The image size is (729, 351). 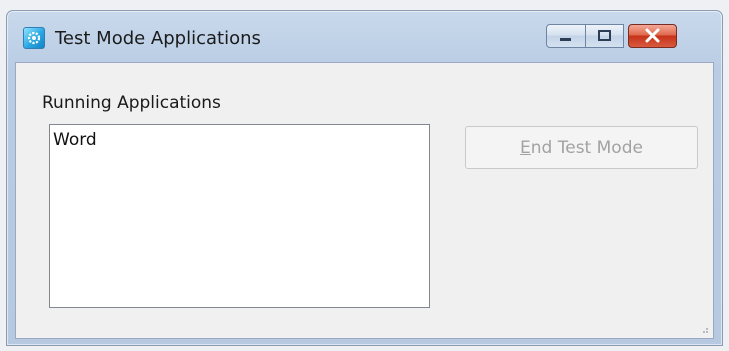 I want to click on end-test-mode-label: End Test Mode, so click(x=581, y=148).